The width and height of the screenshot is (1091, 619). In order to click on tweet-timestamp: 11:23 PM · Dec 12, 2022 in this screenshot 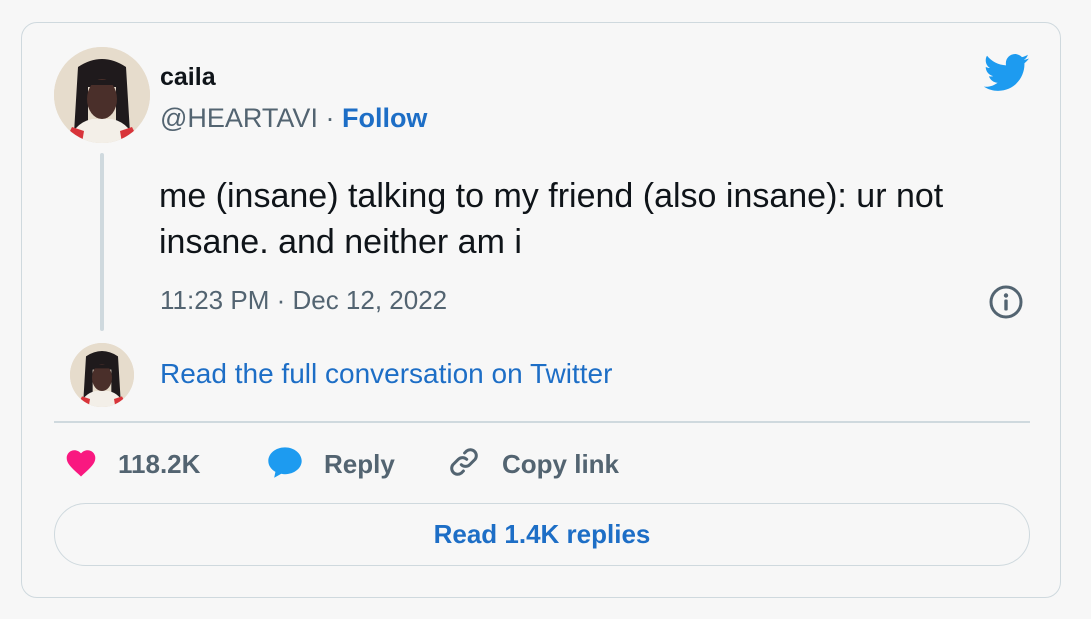, I will do `click(303, 300)`.